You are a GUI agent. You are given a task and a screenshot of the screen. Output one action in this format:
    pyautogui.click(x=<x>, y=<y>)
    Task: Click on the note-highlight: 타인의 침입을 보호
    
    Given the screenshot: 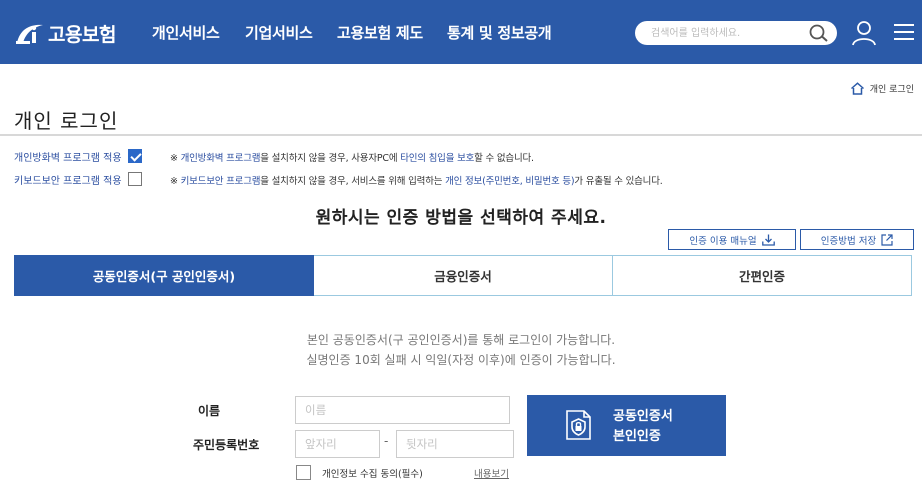 What is the action you would take?
    pyautogui.click(x=437, y=158)
    